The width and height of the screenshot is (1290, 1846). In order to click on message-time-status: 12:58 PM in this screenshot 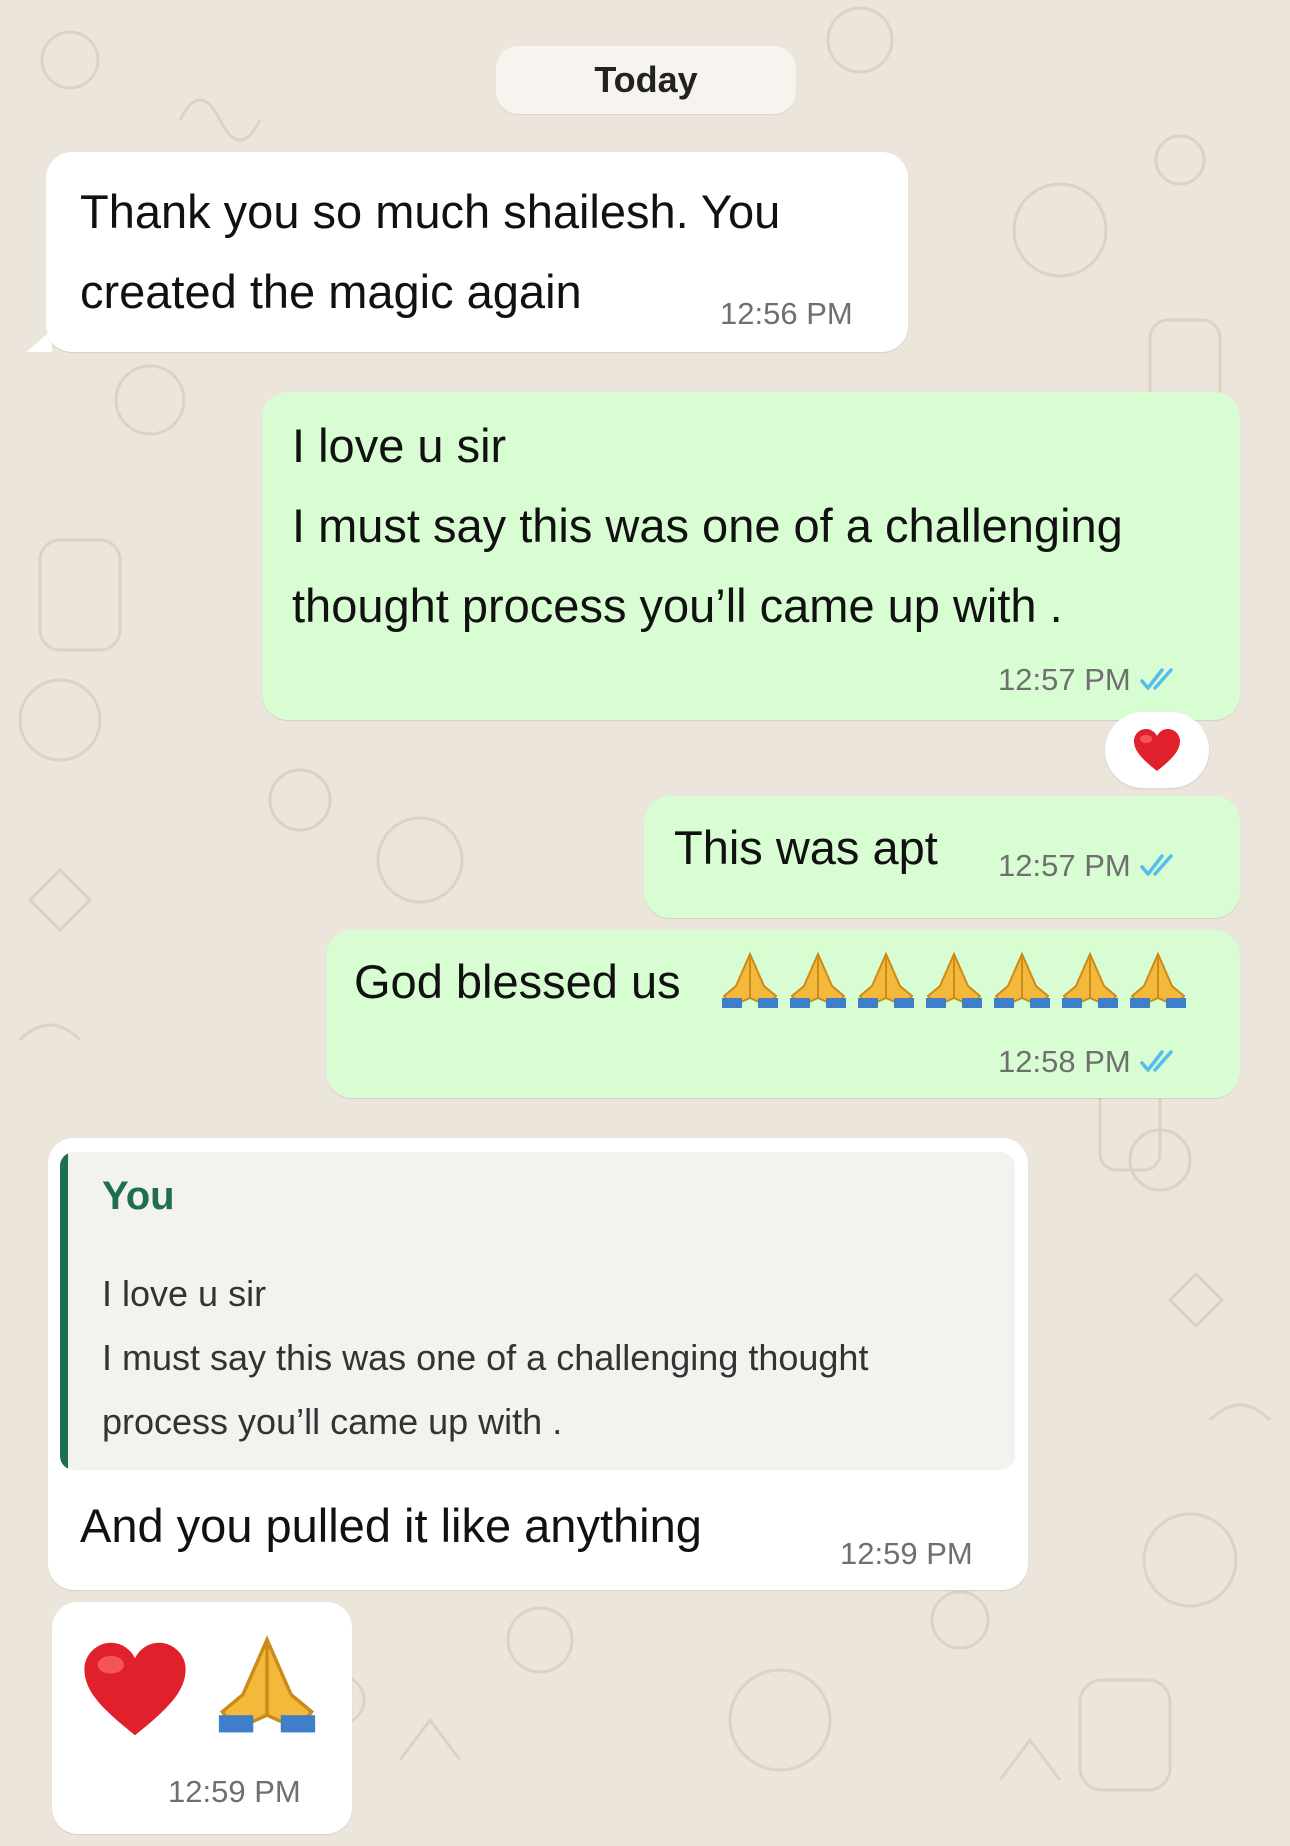, I will do `click(1088, 1062)`.